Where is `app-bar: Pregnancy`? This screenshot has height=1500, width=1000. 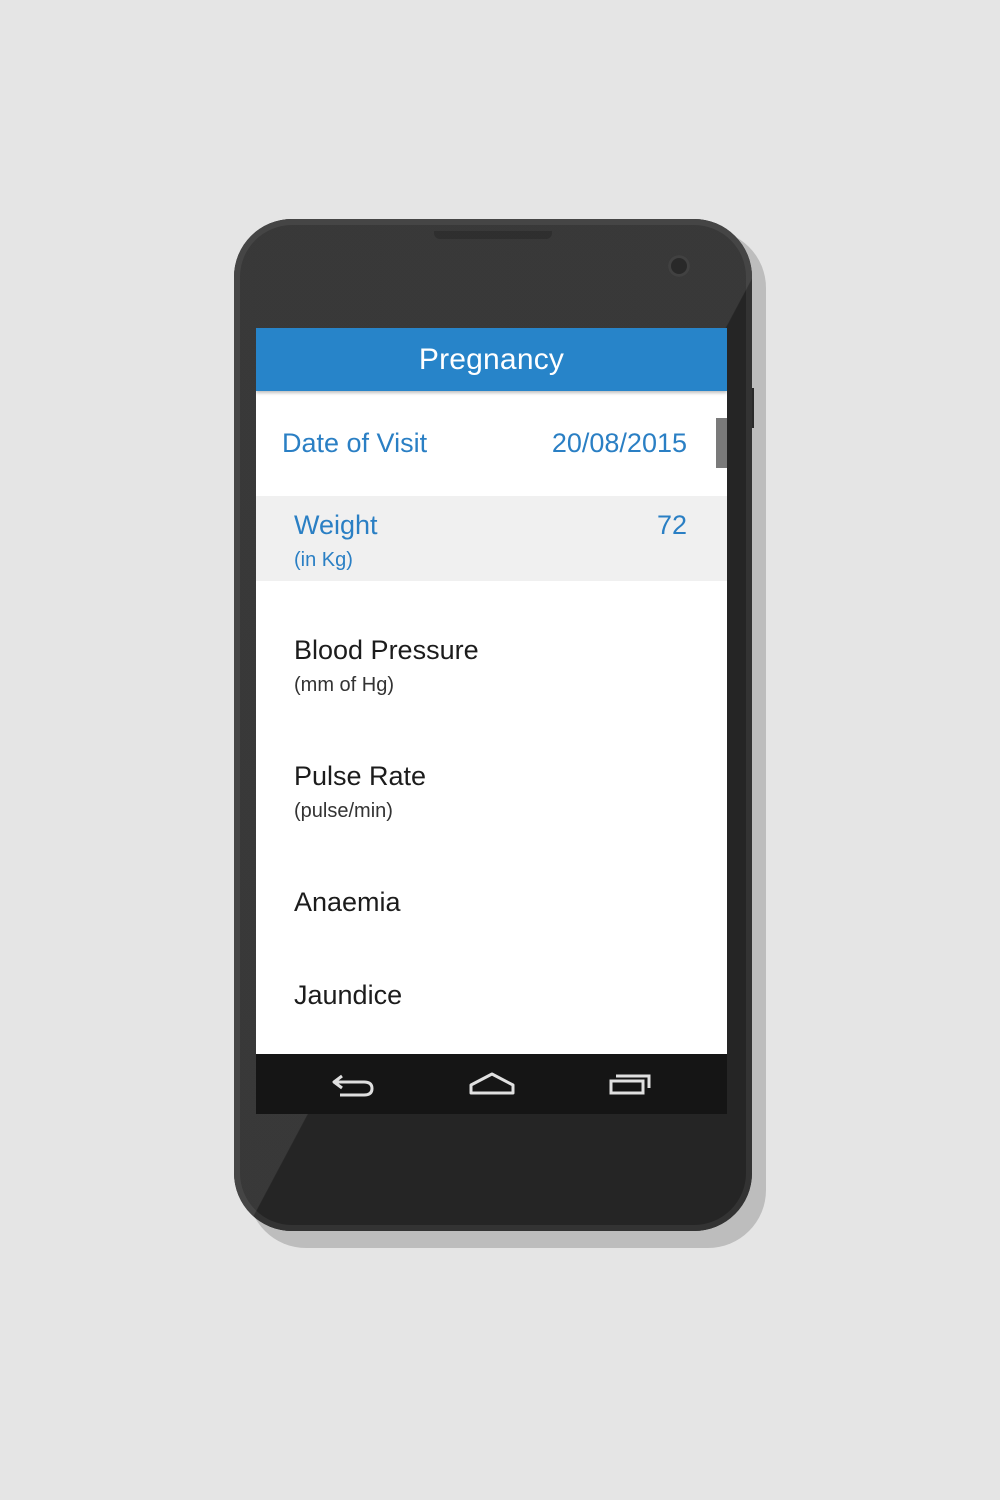
app-bar: Pregnancy is located at coordinates (491, 359).